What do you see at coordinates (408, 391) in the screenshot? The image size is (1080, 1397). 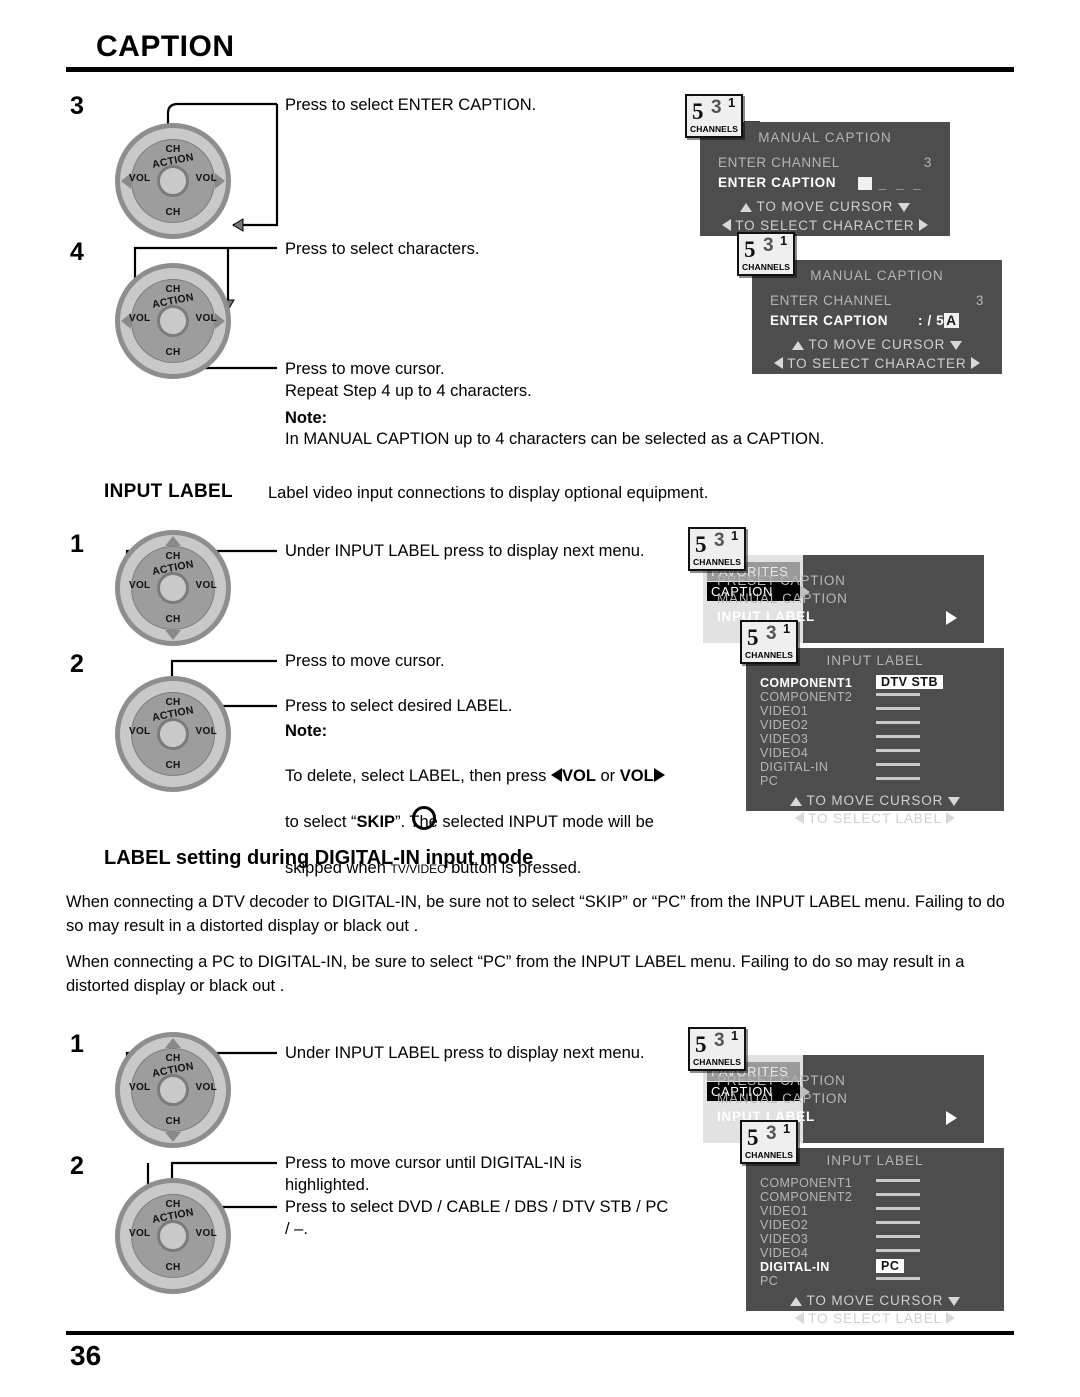 I see `step4-repeat: Repeat Step 4 up to 4 characters.` at bounding box center [408, 391].